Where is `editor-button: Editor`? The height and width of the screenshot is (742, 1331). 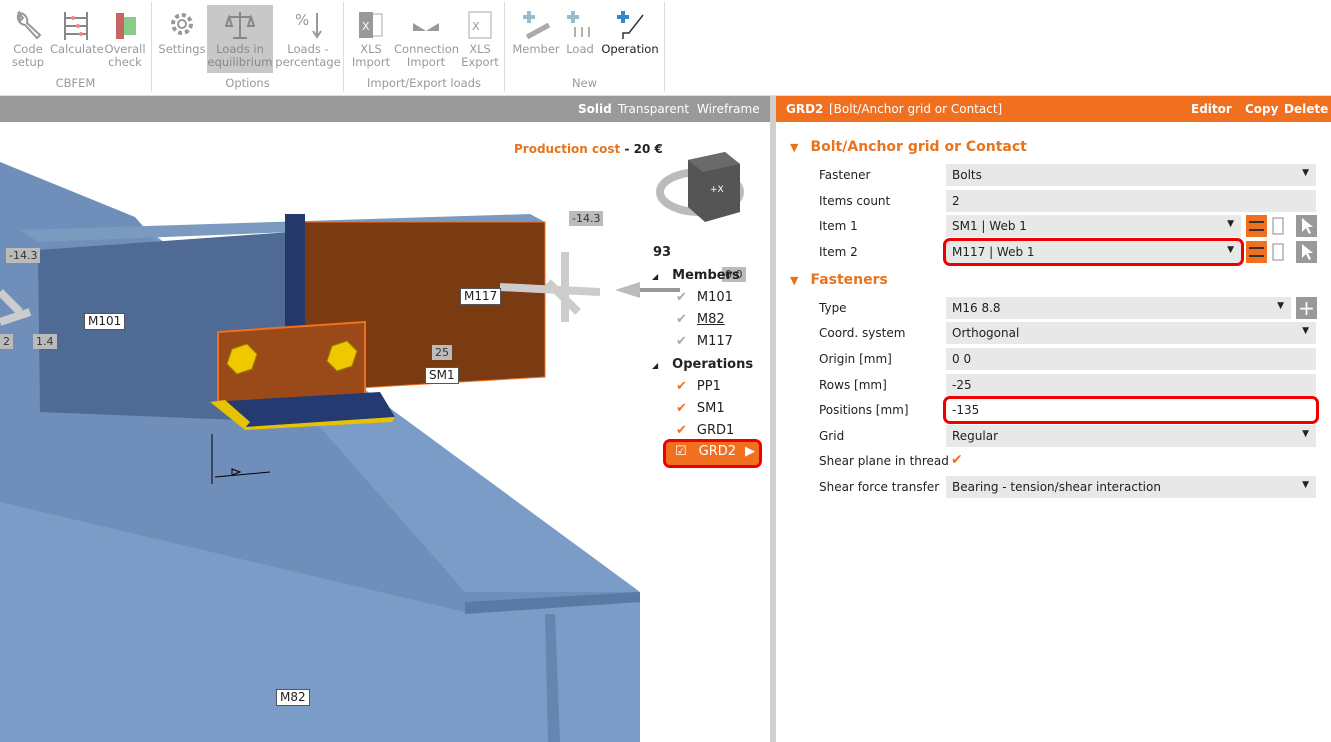
editor-button: Editor is located at coordinates (1211, 109).